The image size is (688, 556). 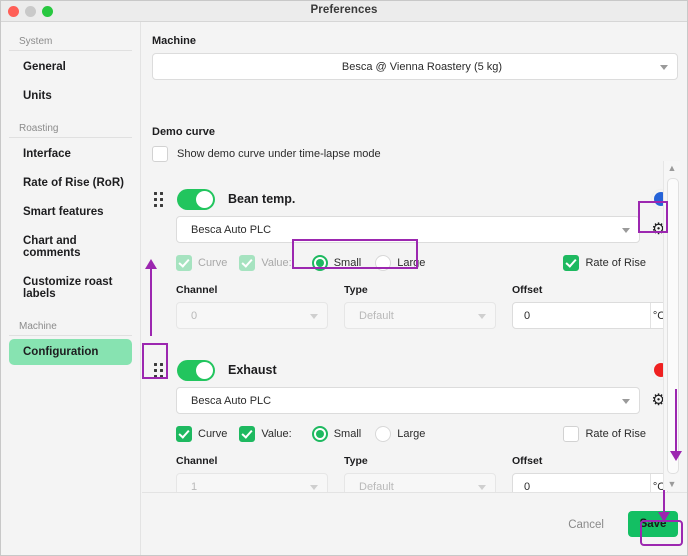 I want to click on machine-select-value: Besca @ Vienna Roastery (5 kg), so click(x=422, y=66).